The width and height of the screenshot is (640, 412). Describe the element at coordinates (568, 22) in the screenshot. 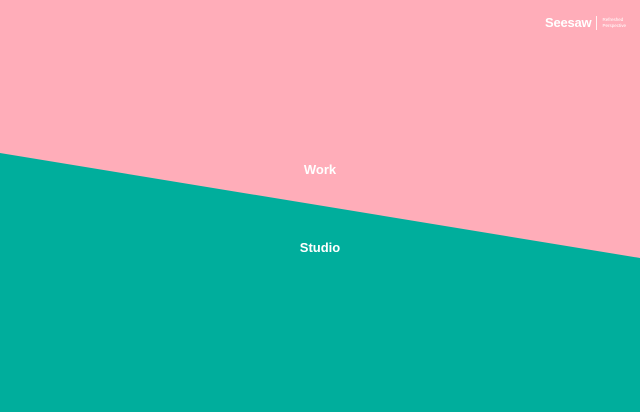

I see `brand-name: Seesaw` at that location.